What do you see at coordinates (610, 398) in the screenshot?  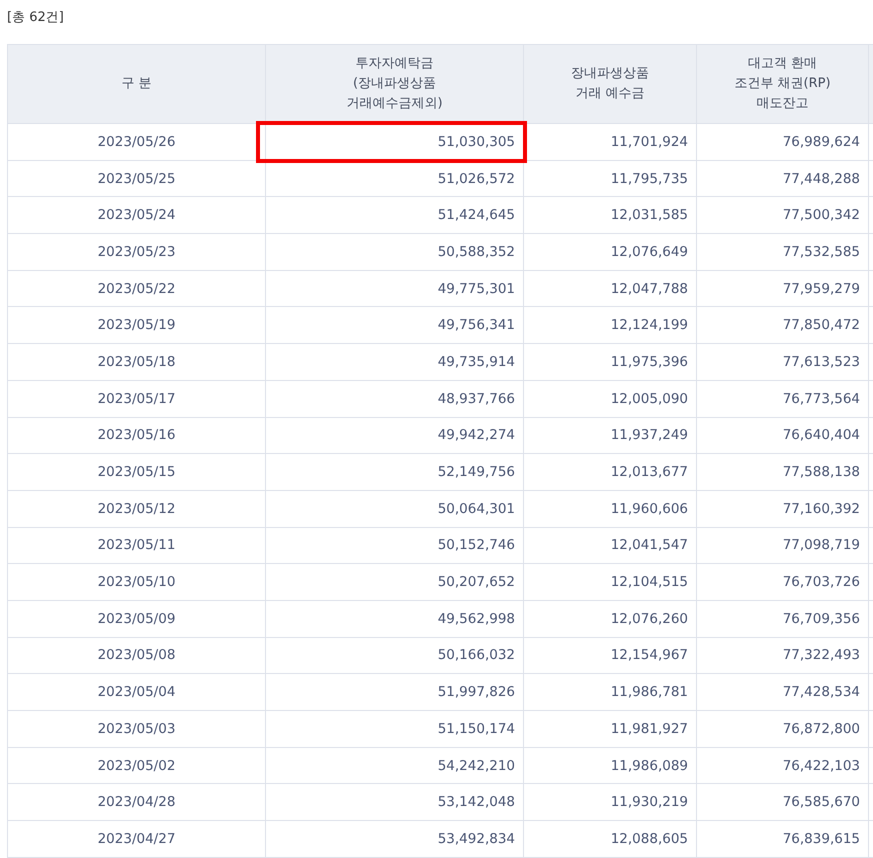 I see `table-cell: 12,005,090` at bounding box center [610, 398].